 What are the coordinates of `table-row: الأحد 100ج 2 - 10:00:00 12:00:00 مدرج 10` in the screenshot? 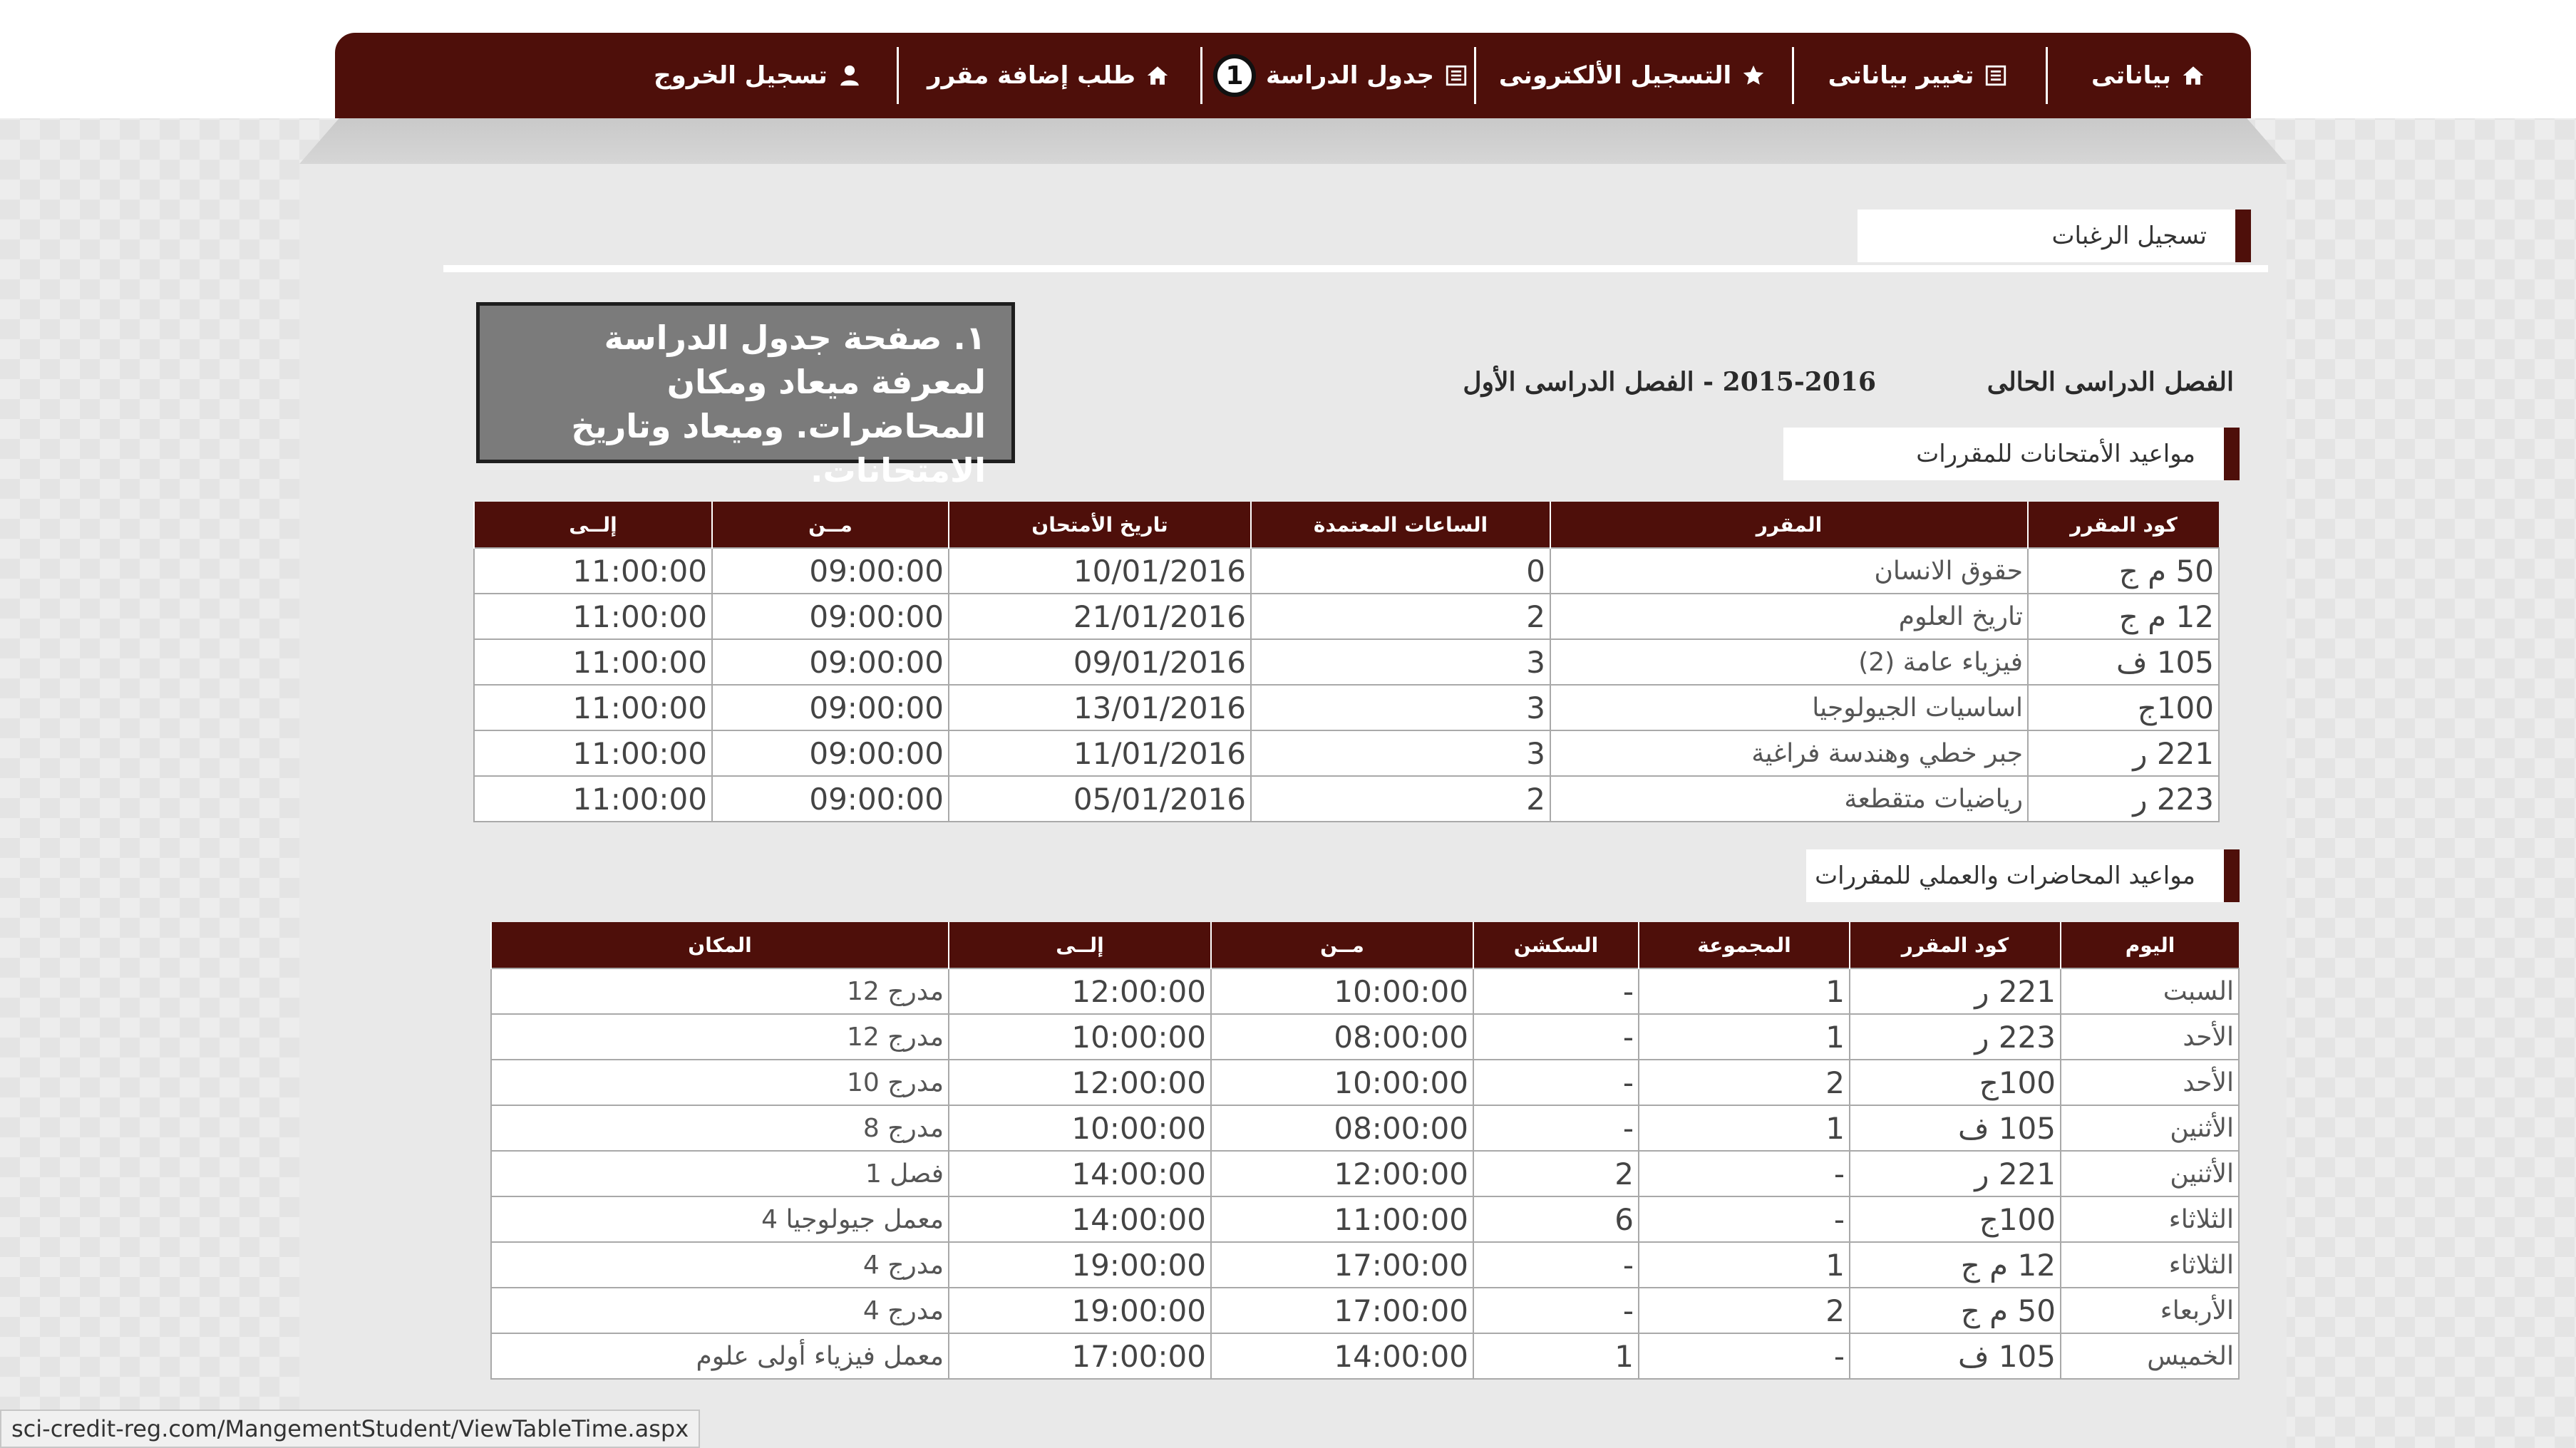 It's located at (1365, 1082).